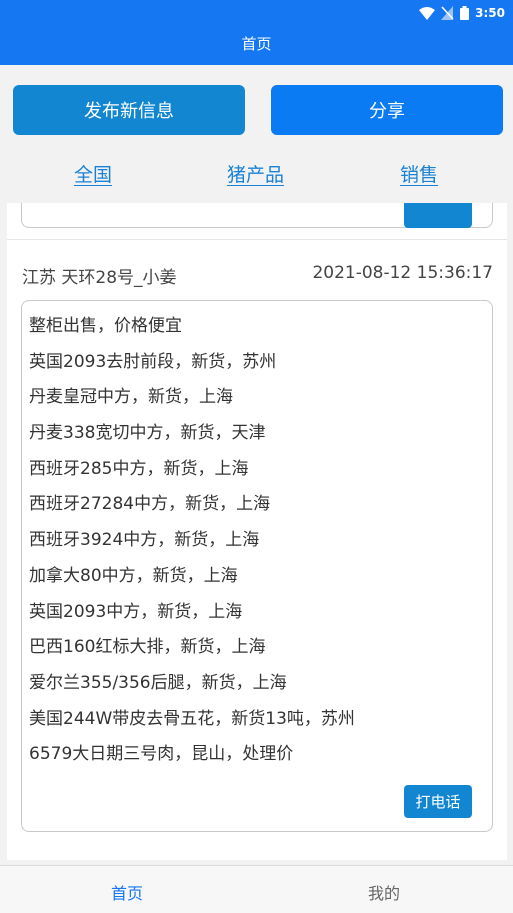  What do you see at coordinates (257, 215) in the screenshot?
I see `previous-post-card` at bounding box center [257, 215].